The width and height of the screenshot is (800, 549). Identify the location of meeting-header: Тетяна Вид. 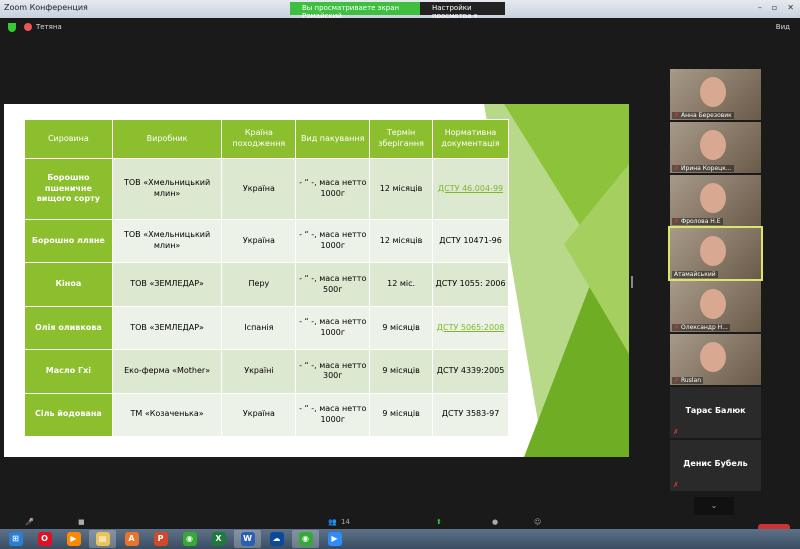
(400, 28).